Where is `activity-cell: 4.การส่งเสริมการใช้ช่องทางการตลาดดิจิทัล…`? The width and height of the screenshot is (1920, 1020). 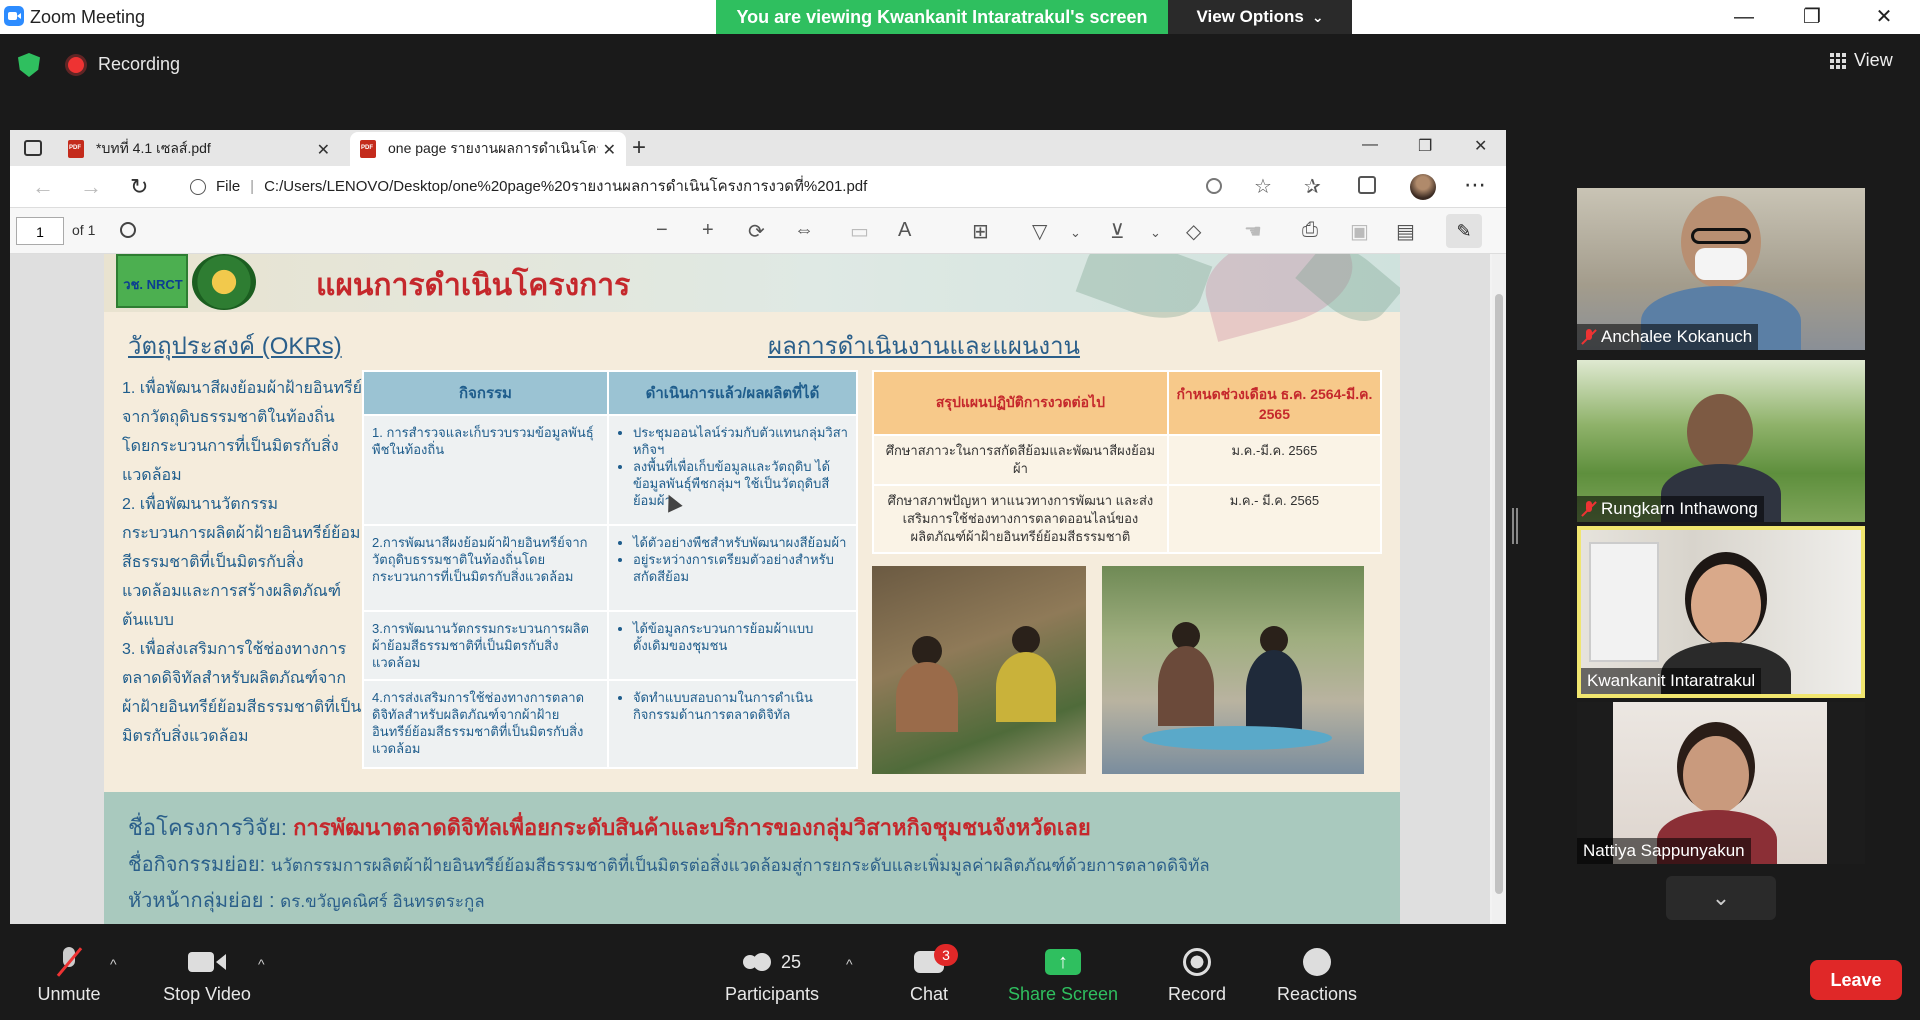 activity-cell: 4.การส่งเสริมการใช้ช่องทางการตลาดดิจิทัล… is located at coordinates (485, 724).